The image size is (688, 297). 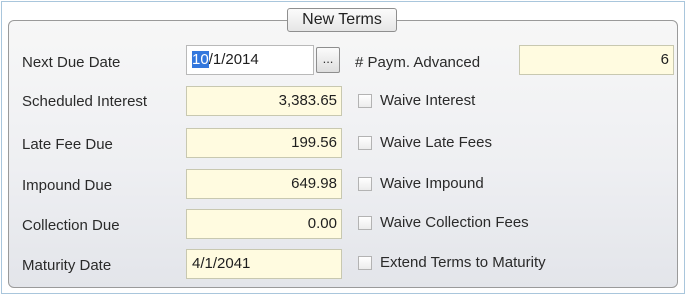 What do you see at coordinates (67, 265) in the screenshot?
I see `maturity-date-label: Maturity Date` at bounding box center [67, 265].